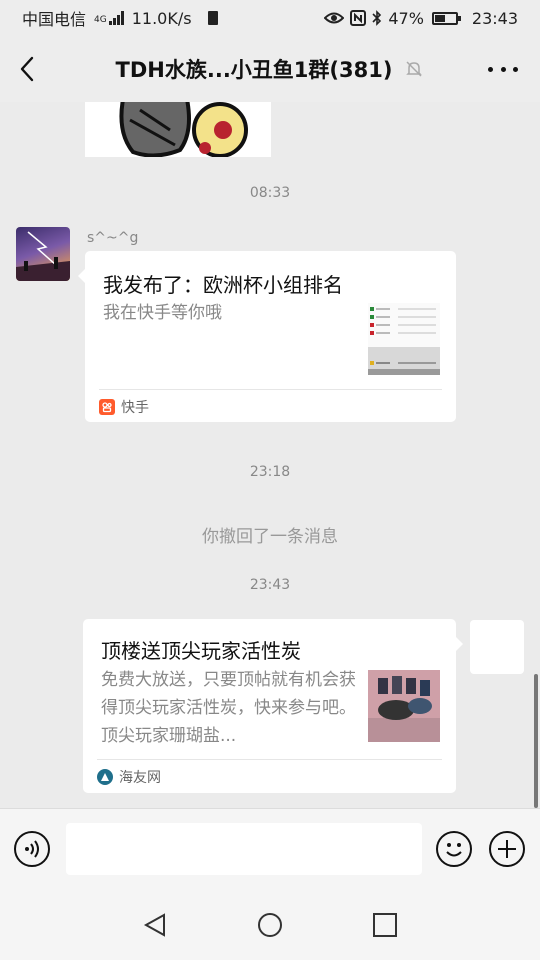 This screenshot has height=960, width=540. Describe the element at coordinates (244, 849) in the screenshot. I see `message-input` at that location.